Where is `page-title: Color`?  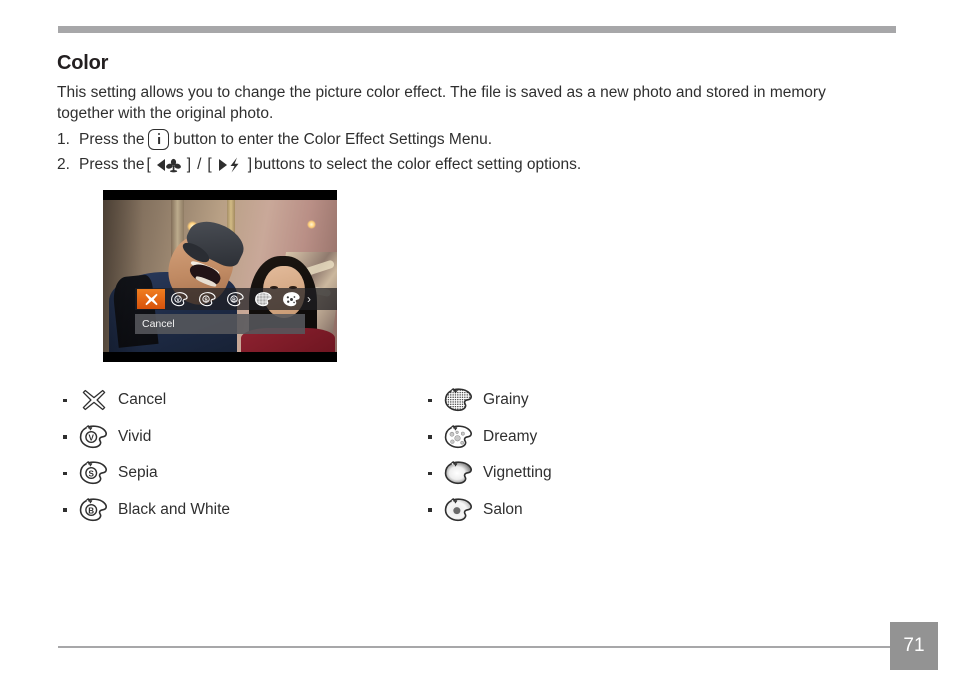 page-title: Color is located at coordinates (83, 63).